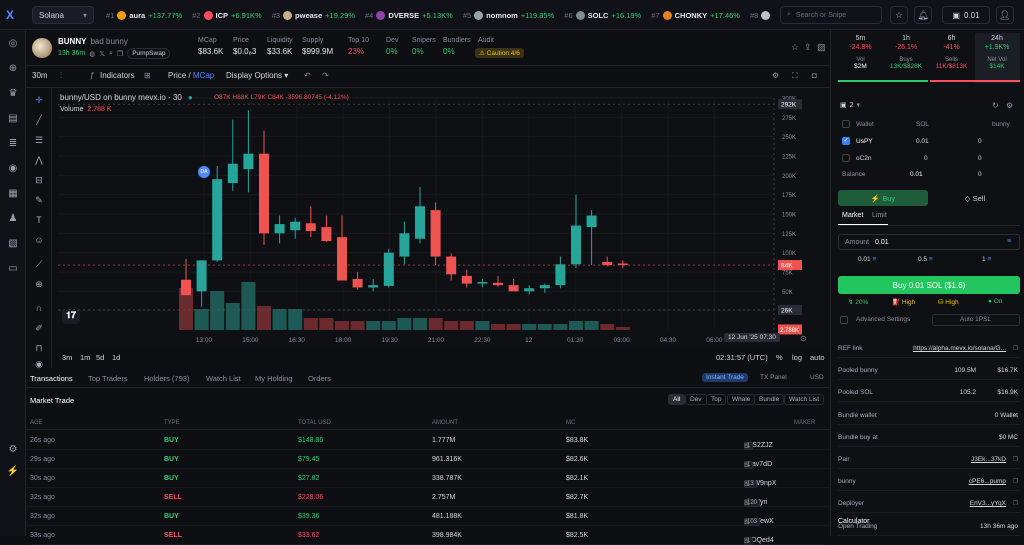 The image size is (1024, 545). I want to click on text-icon: T, so click(39, 220).